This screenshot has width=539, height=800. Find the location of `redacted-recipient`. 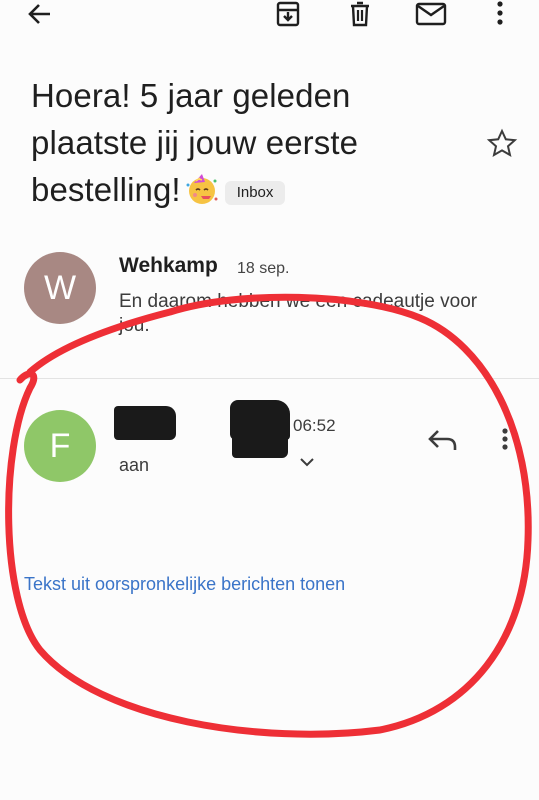

redacted-recipient is located at coordinates (260, 448).